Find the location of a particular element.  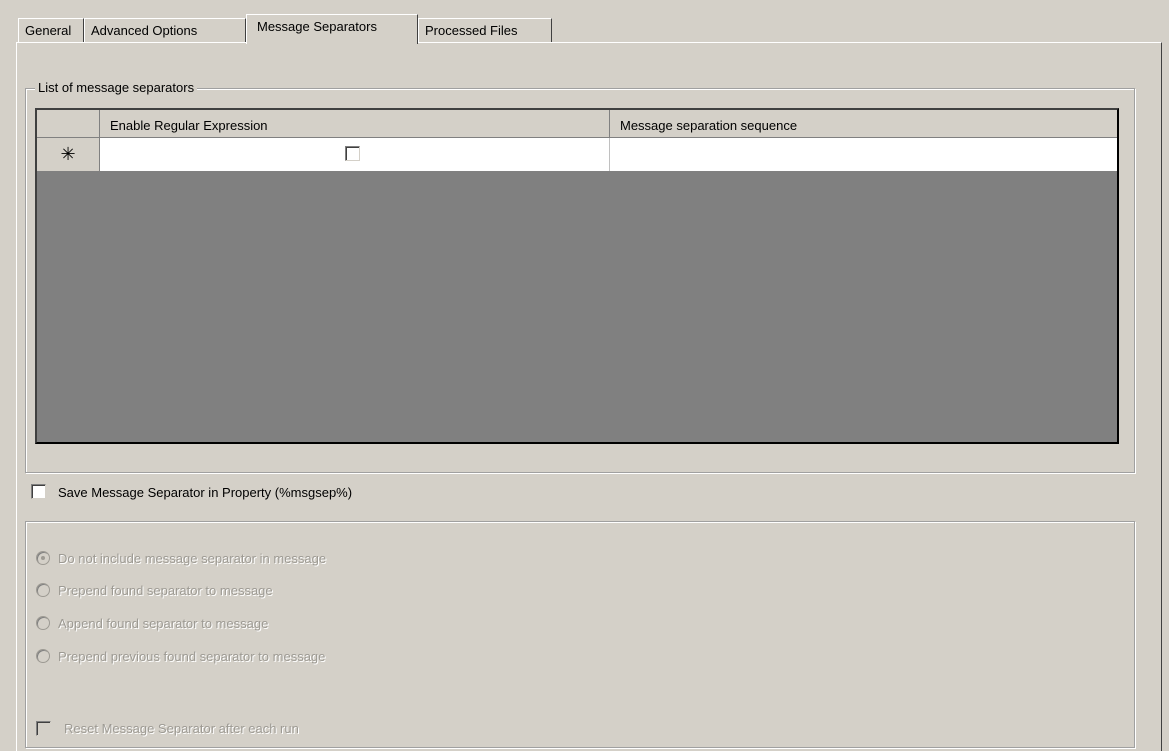

tab-message-separators: Message Separators is located at coordinates (332, 29).